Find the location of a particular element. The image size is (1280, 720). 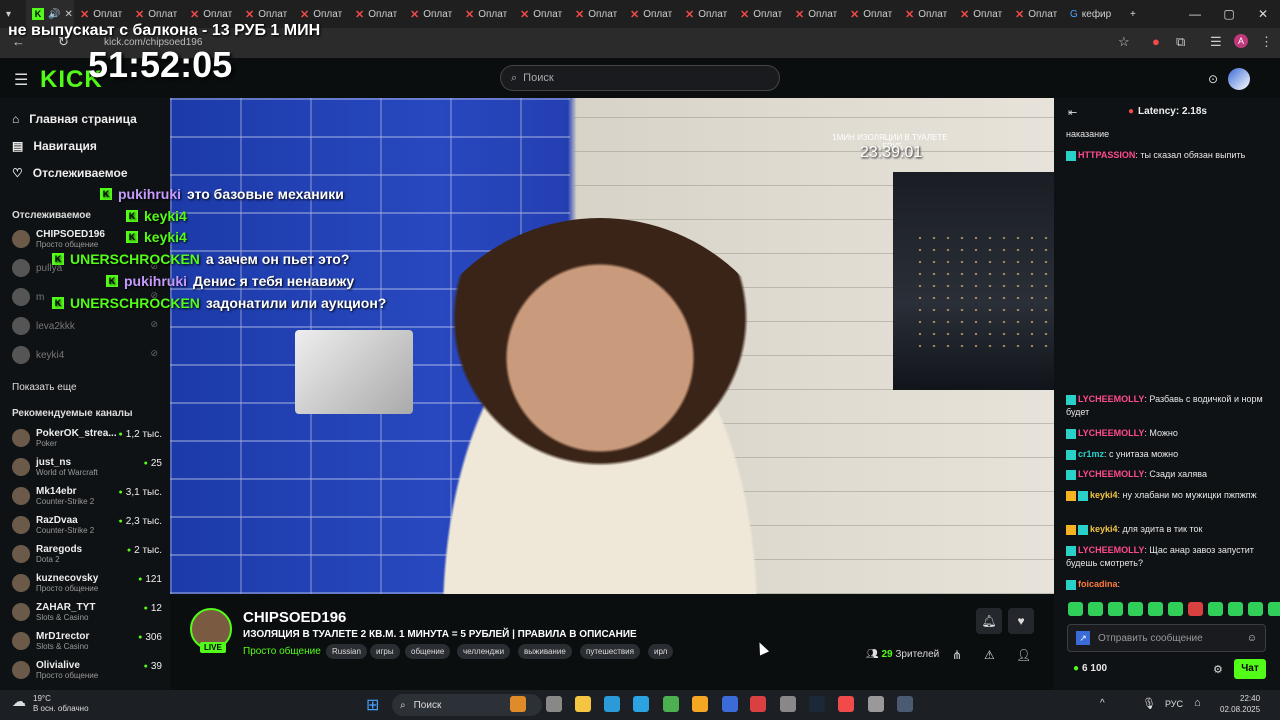

notifications-icon: ⊙ is located at coordinates (1213, 79).